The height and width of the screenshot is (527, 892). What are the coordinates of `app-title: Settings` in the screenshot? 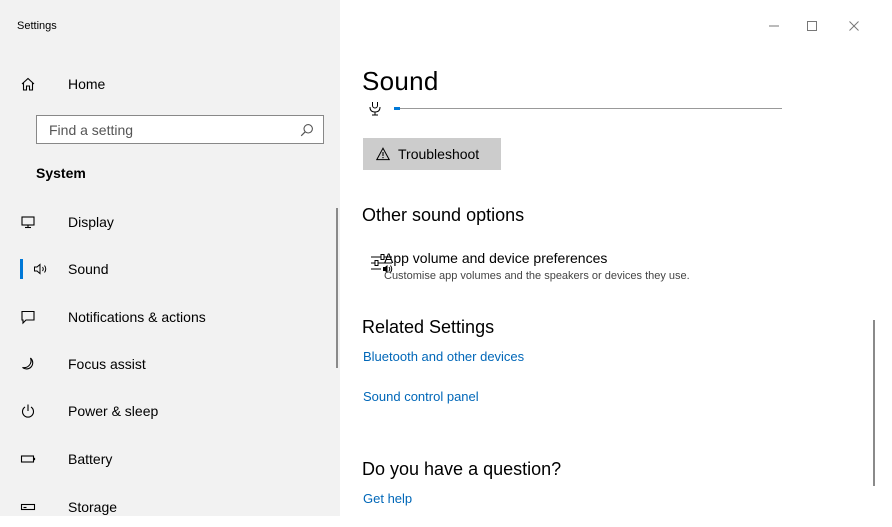 It's located at (37, 26).